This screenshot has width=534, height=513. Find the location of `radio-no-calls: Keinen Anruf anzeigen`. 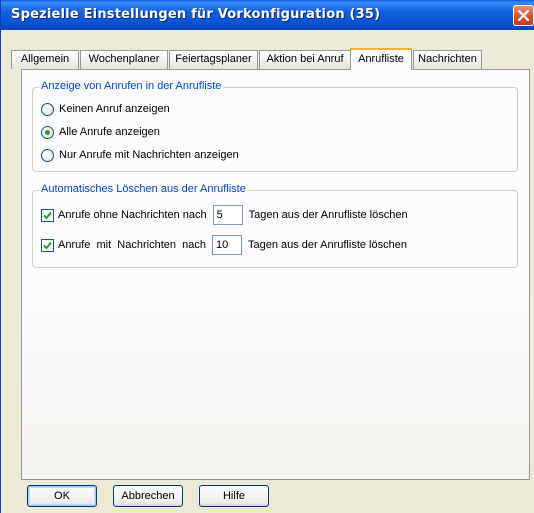

radio-no-calls: Keinen Anruf anzeigen is located at coordinates (105, 109).